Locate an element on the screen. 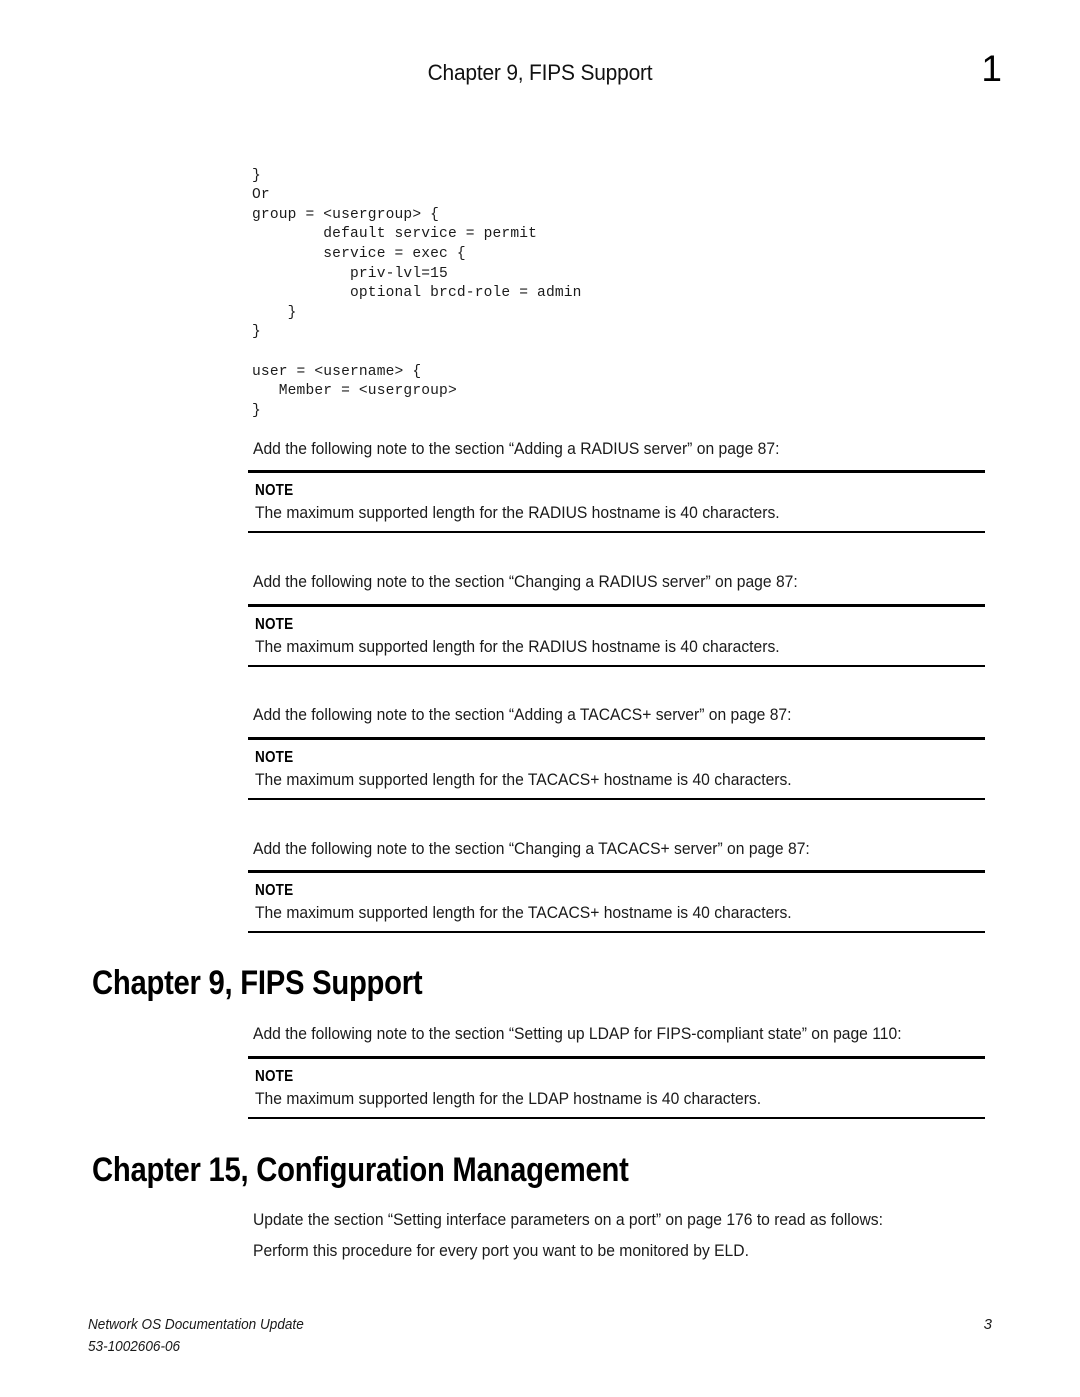  footer-document-number: 53-1002606-06 is located at coordinates (134, 1347).